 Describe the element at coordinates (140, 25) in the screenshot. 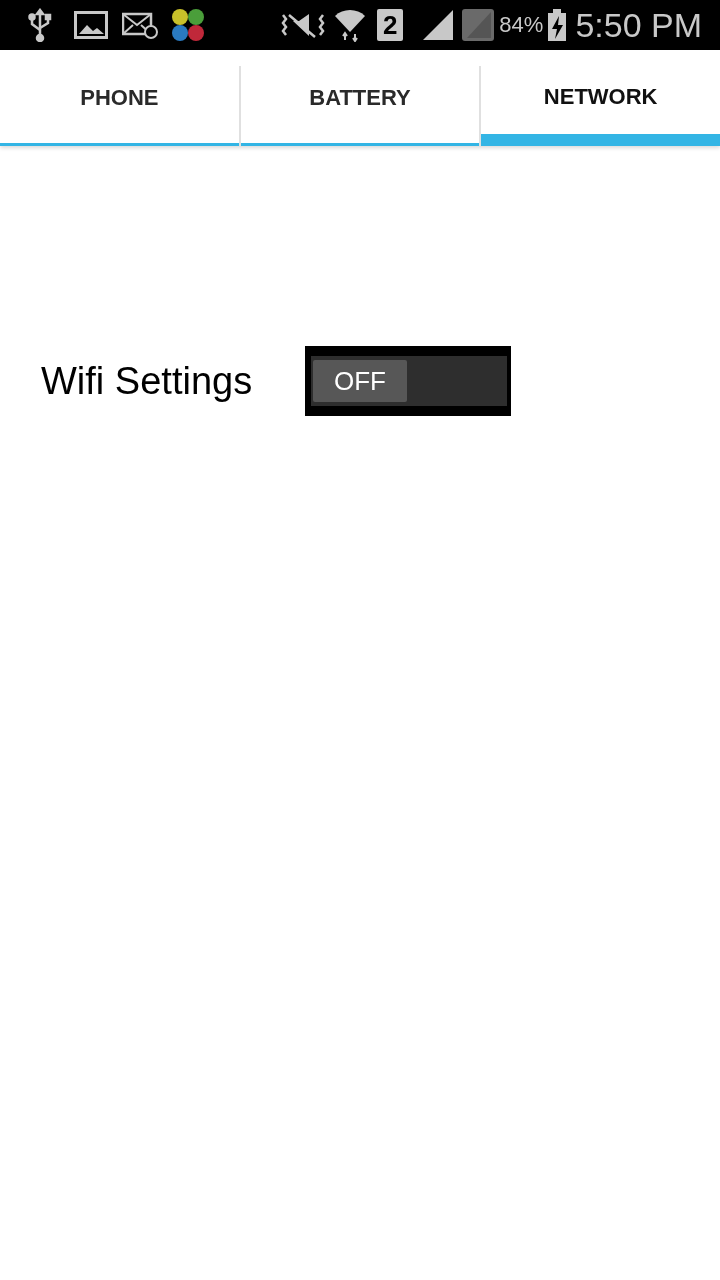

I see `email-icon` at that location.